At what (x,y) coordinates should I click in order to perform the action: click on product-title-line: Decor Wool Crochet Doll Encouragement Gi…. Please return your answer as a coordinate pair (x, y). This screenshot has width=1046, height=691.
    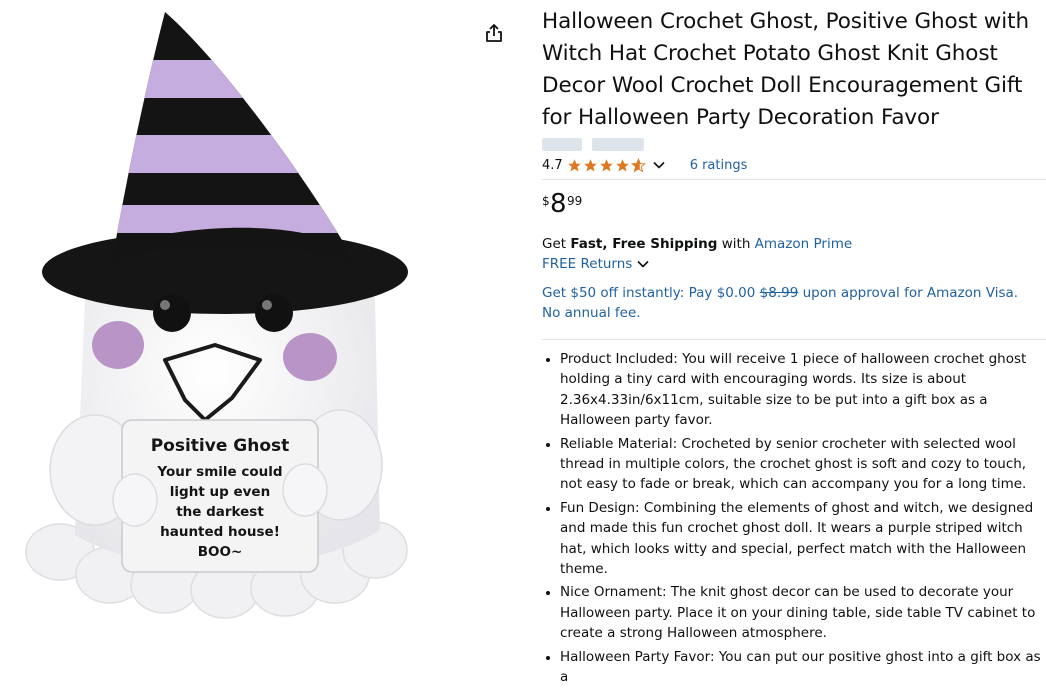
    Looking at the image, I should click on (782, 85).